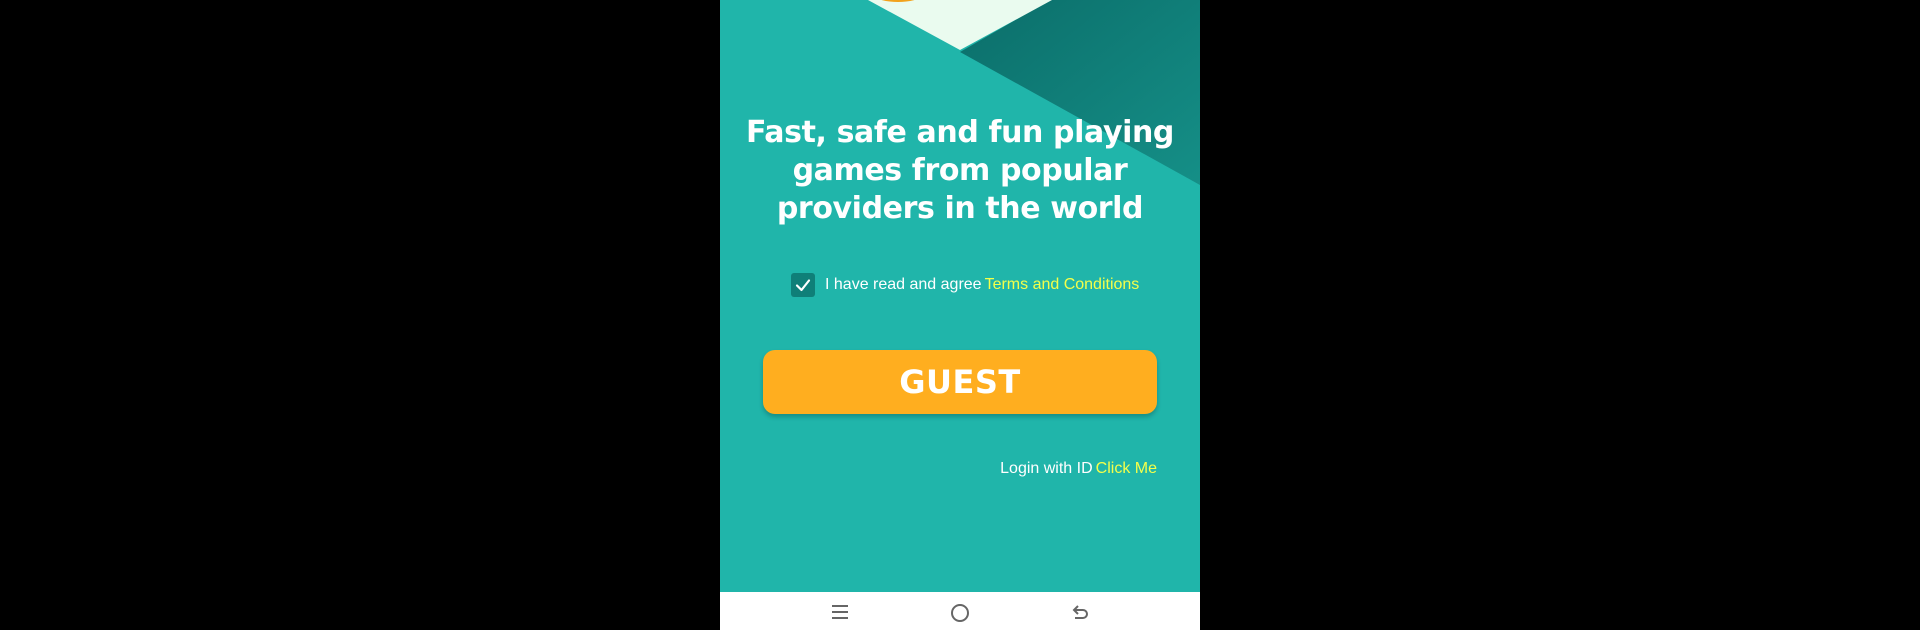  I want to click on menu-button, so click(840, 616).